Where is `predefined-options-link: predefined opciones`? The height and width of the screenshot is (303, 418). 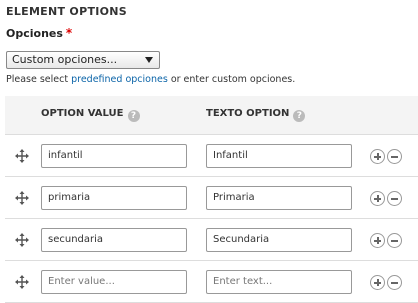
predefined-options-link: predefined opciones is located at coordinates (119, 79).